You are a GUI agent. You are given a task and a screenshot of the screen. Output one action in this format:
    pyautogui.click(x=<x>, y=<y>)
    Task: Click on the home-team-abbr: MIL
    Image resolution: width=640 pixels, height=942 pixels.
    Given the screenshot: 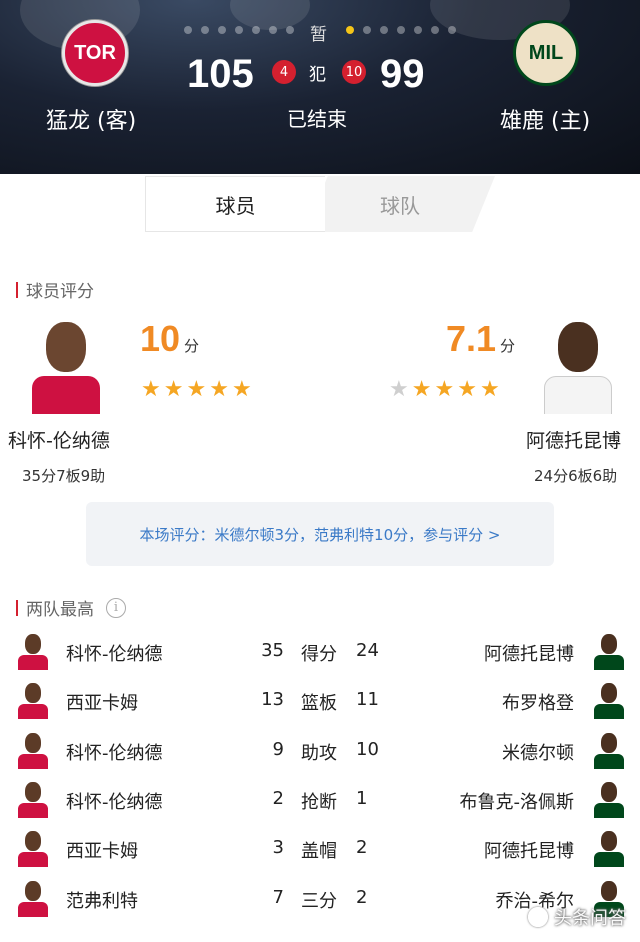 What is the action you would take?
    pyautogui.click(x=546, y=52)
    